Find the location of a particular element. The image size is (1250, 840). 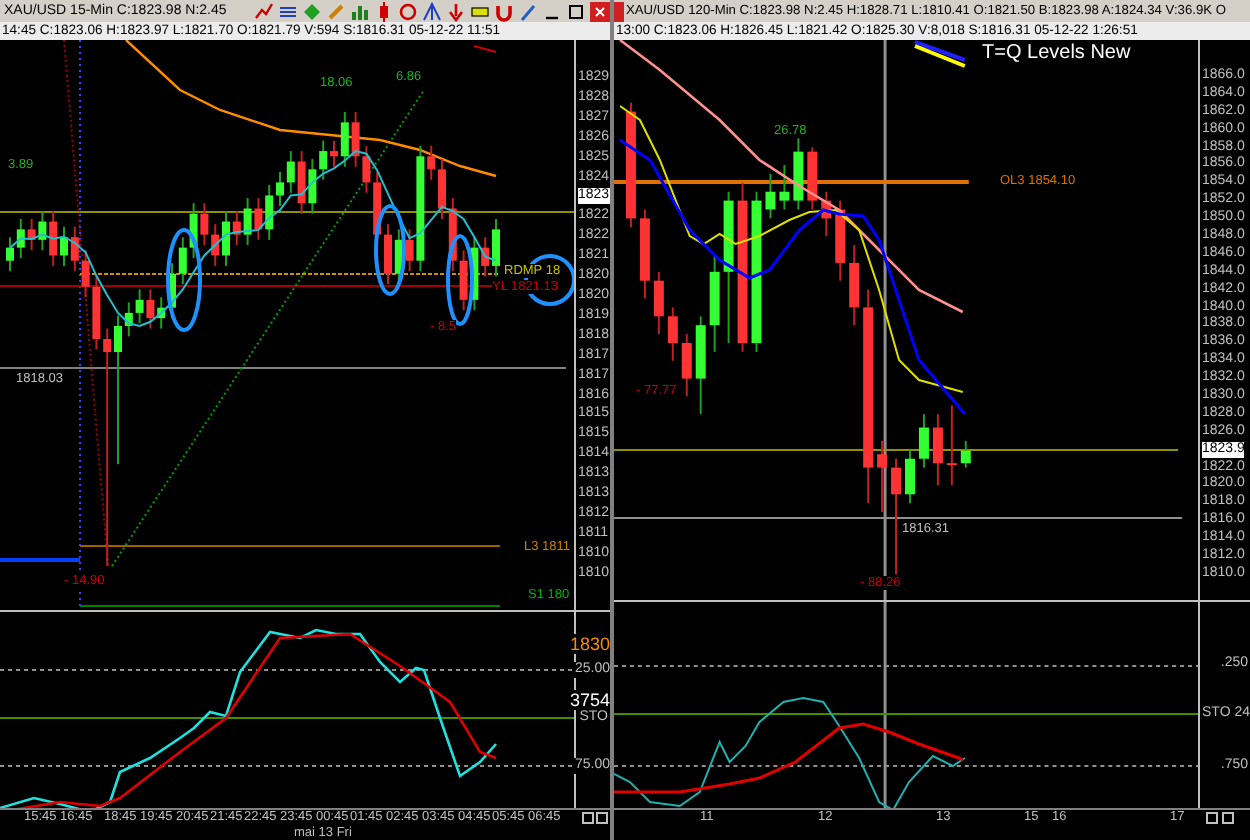

arrow-down-icon is located at coordinates (455, 11).